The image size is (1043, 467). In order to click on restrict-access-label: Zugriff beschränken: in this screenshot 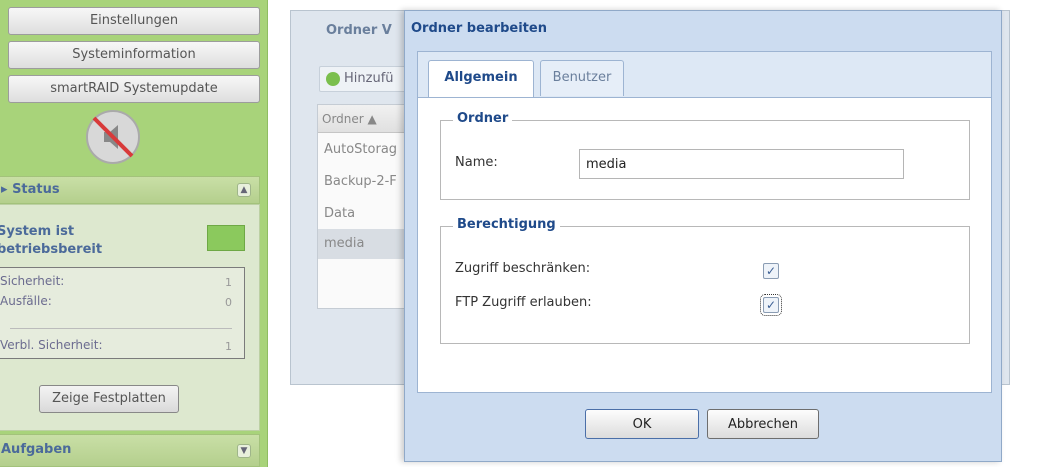, I will do `click(523, 268)`.